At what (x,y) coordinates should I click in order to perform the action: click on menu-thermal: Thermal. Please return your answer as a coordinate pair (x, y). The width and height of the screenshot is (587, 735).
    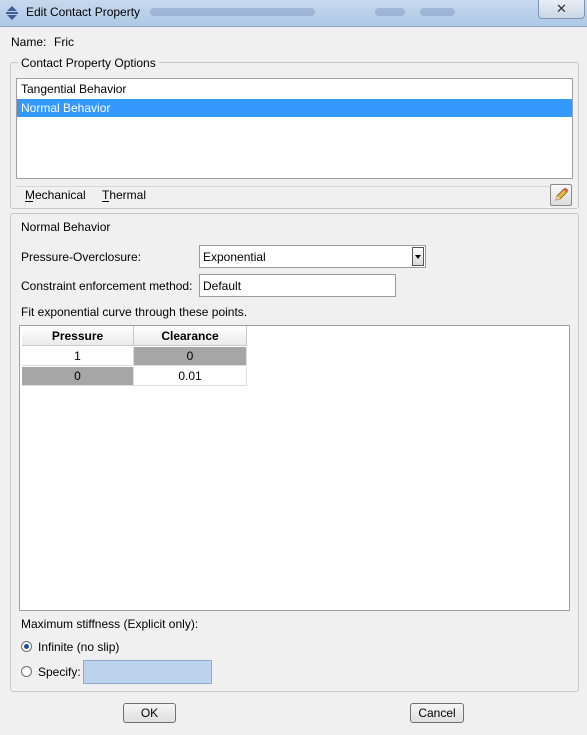
    Looking at the image, I should click on (124, 195).